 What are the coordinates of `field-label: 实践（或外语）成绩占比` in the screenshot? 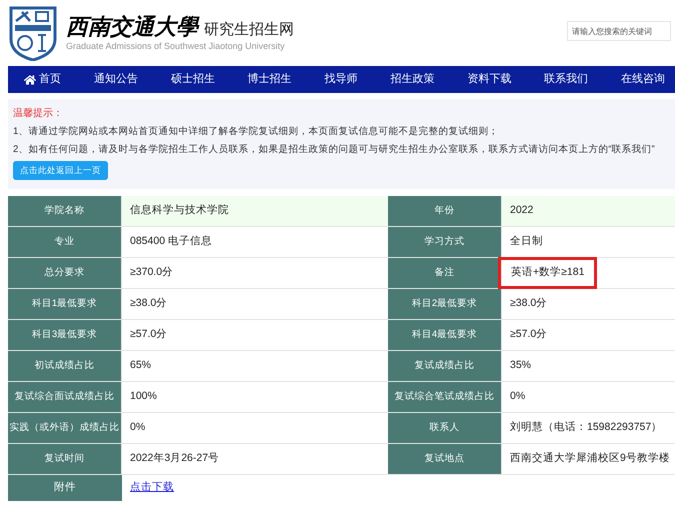 It's located at (65, 428).